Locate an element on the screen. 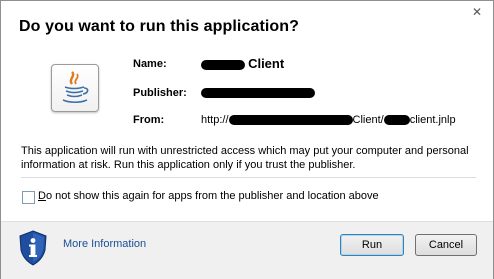 This screenshot has height=279, width=494. publisher-label: Publisher: is located at coordinates (160, 93).